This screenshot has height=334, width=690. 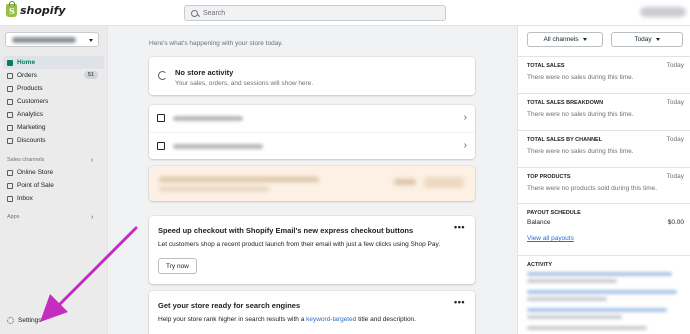 I want to click on bar-chart-icon, so click(x=10, y=114).